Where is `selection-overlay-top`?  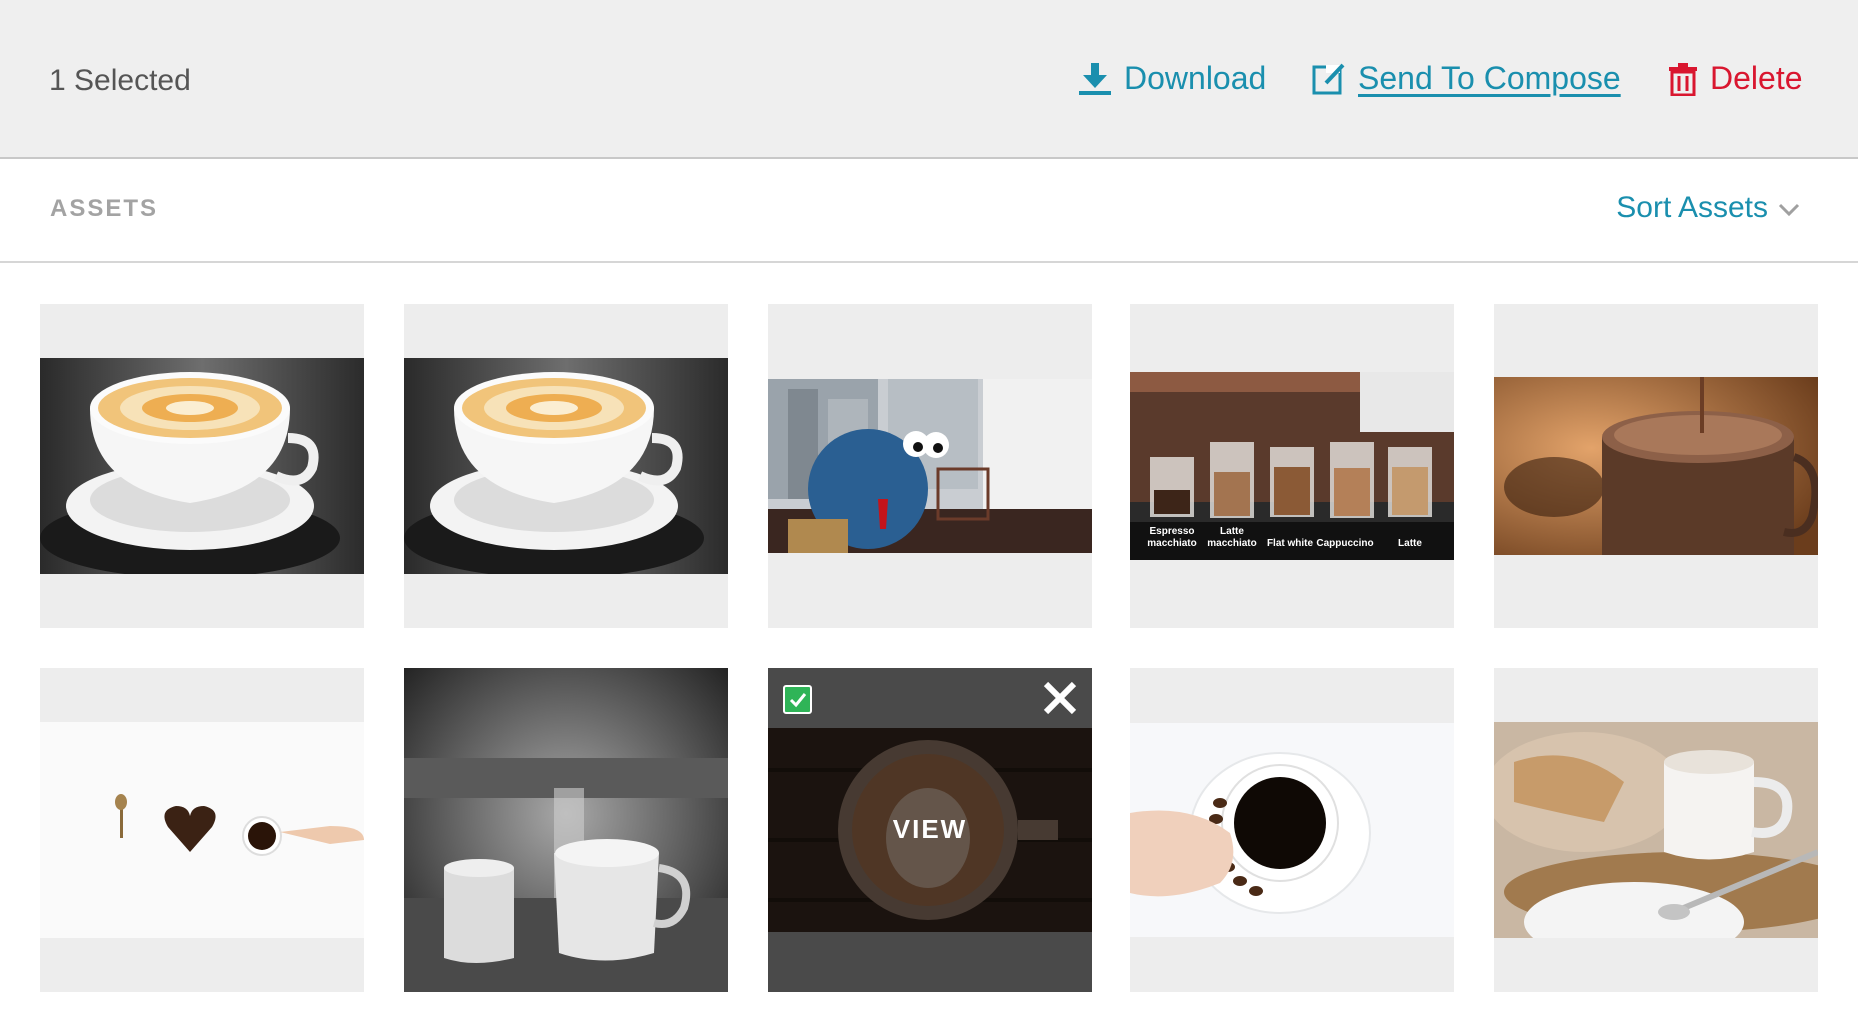 selection-overlay-top is located at coordinates (930, 698).